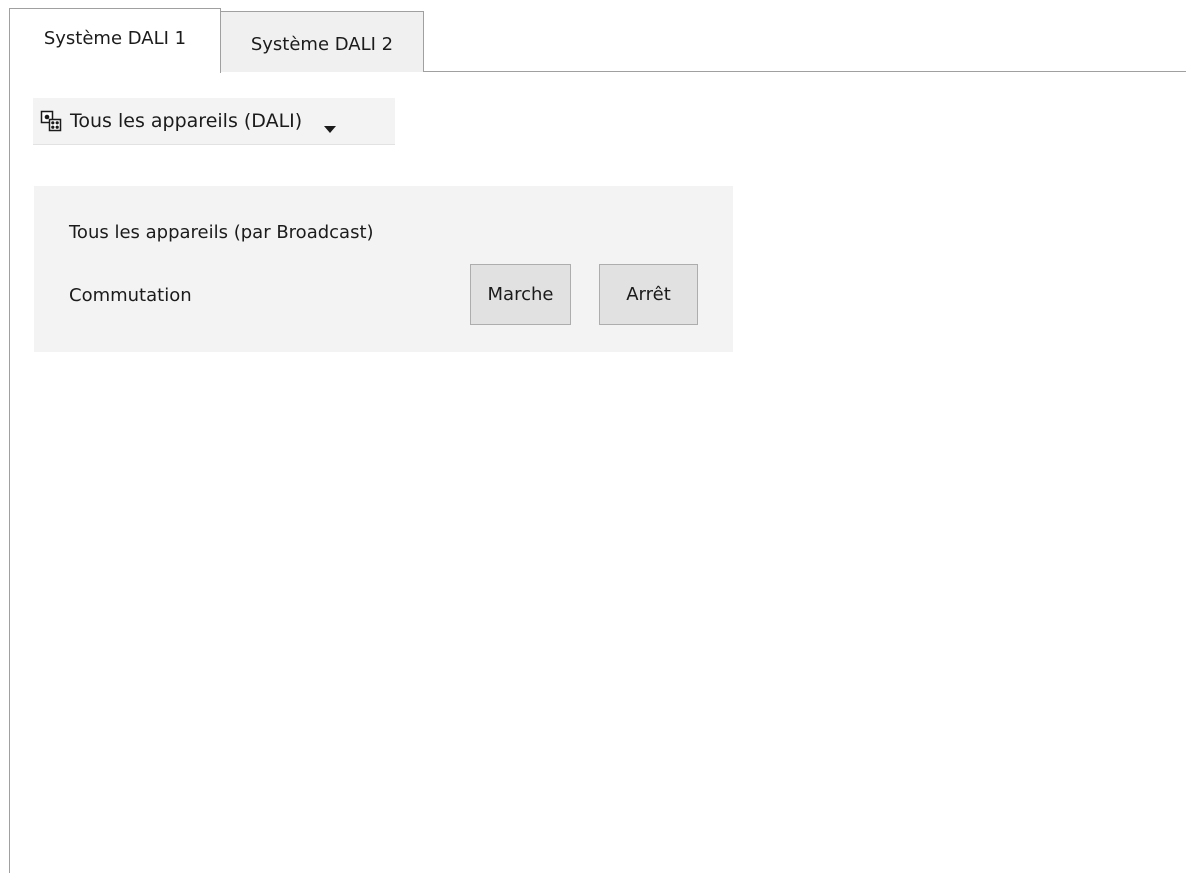  Describe the element at coordinates (593, 36) in the screenshot. I see `tab-strip: Système DALI 2 Système DALI 1` at that location.